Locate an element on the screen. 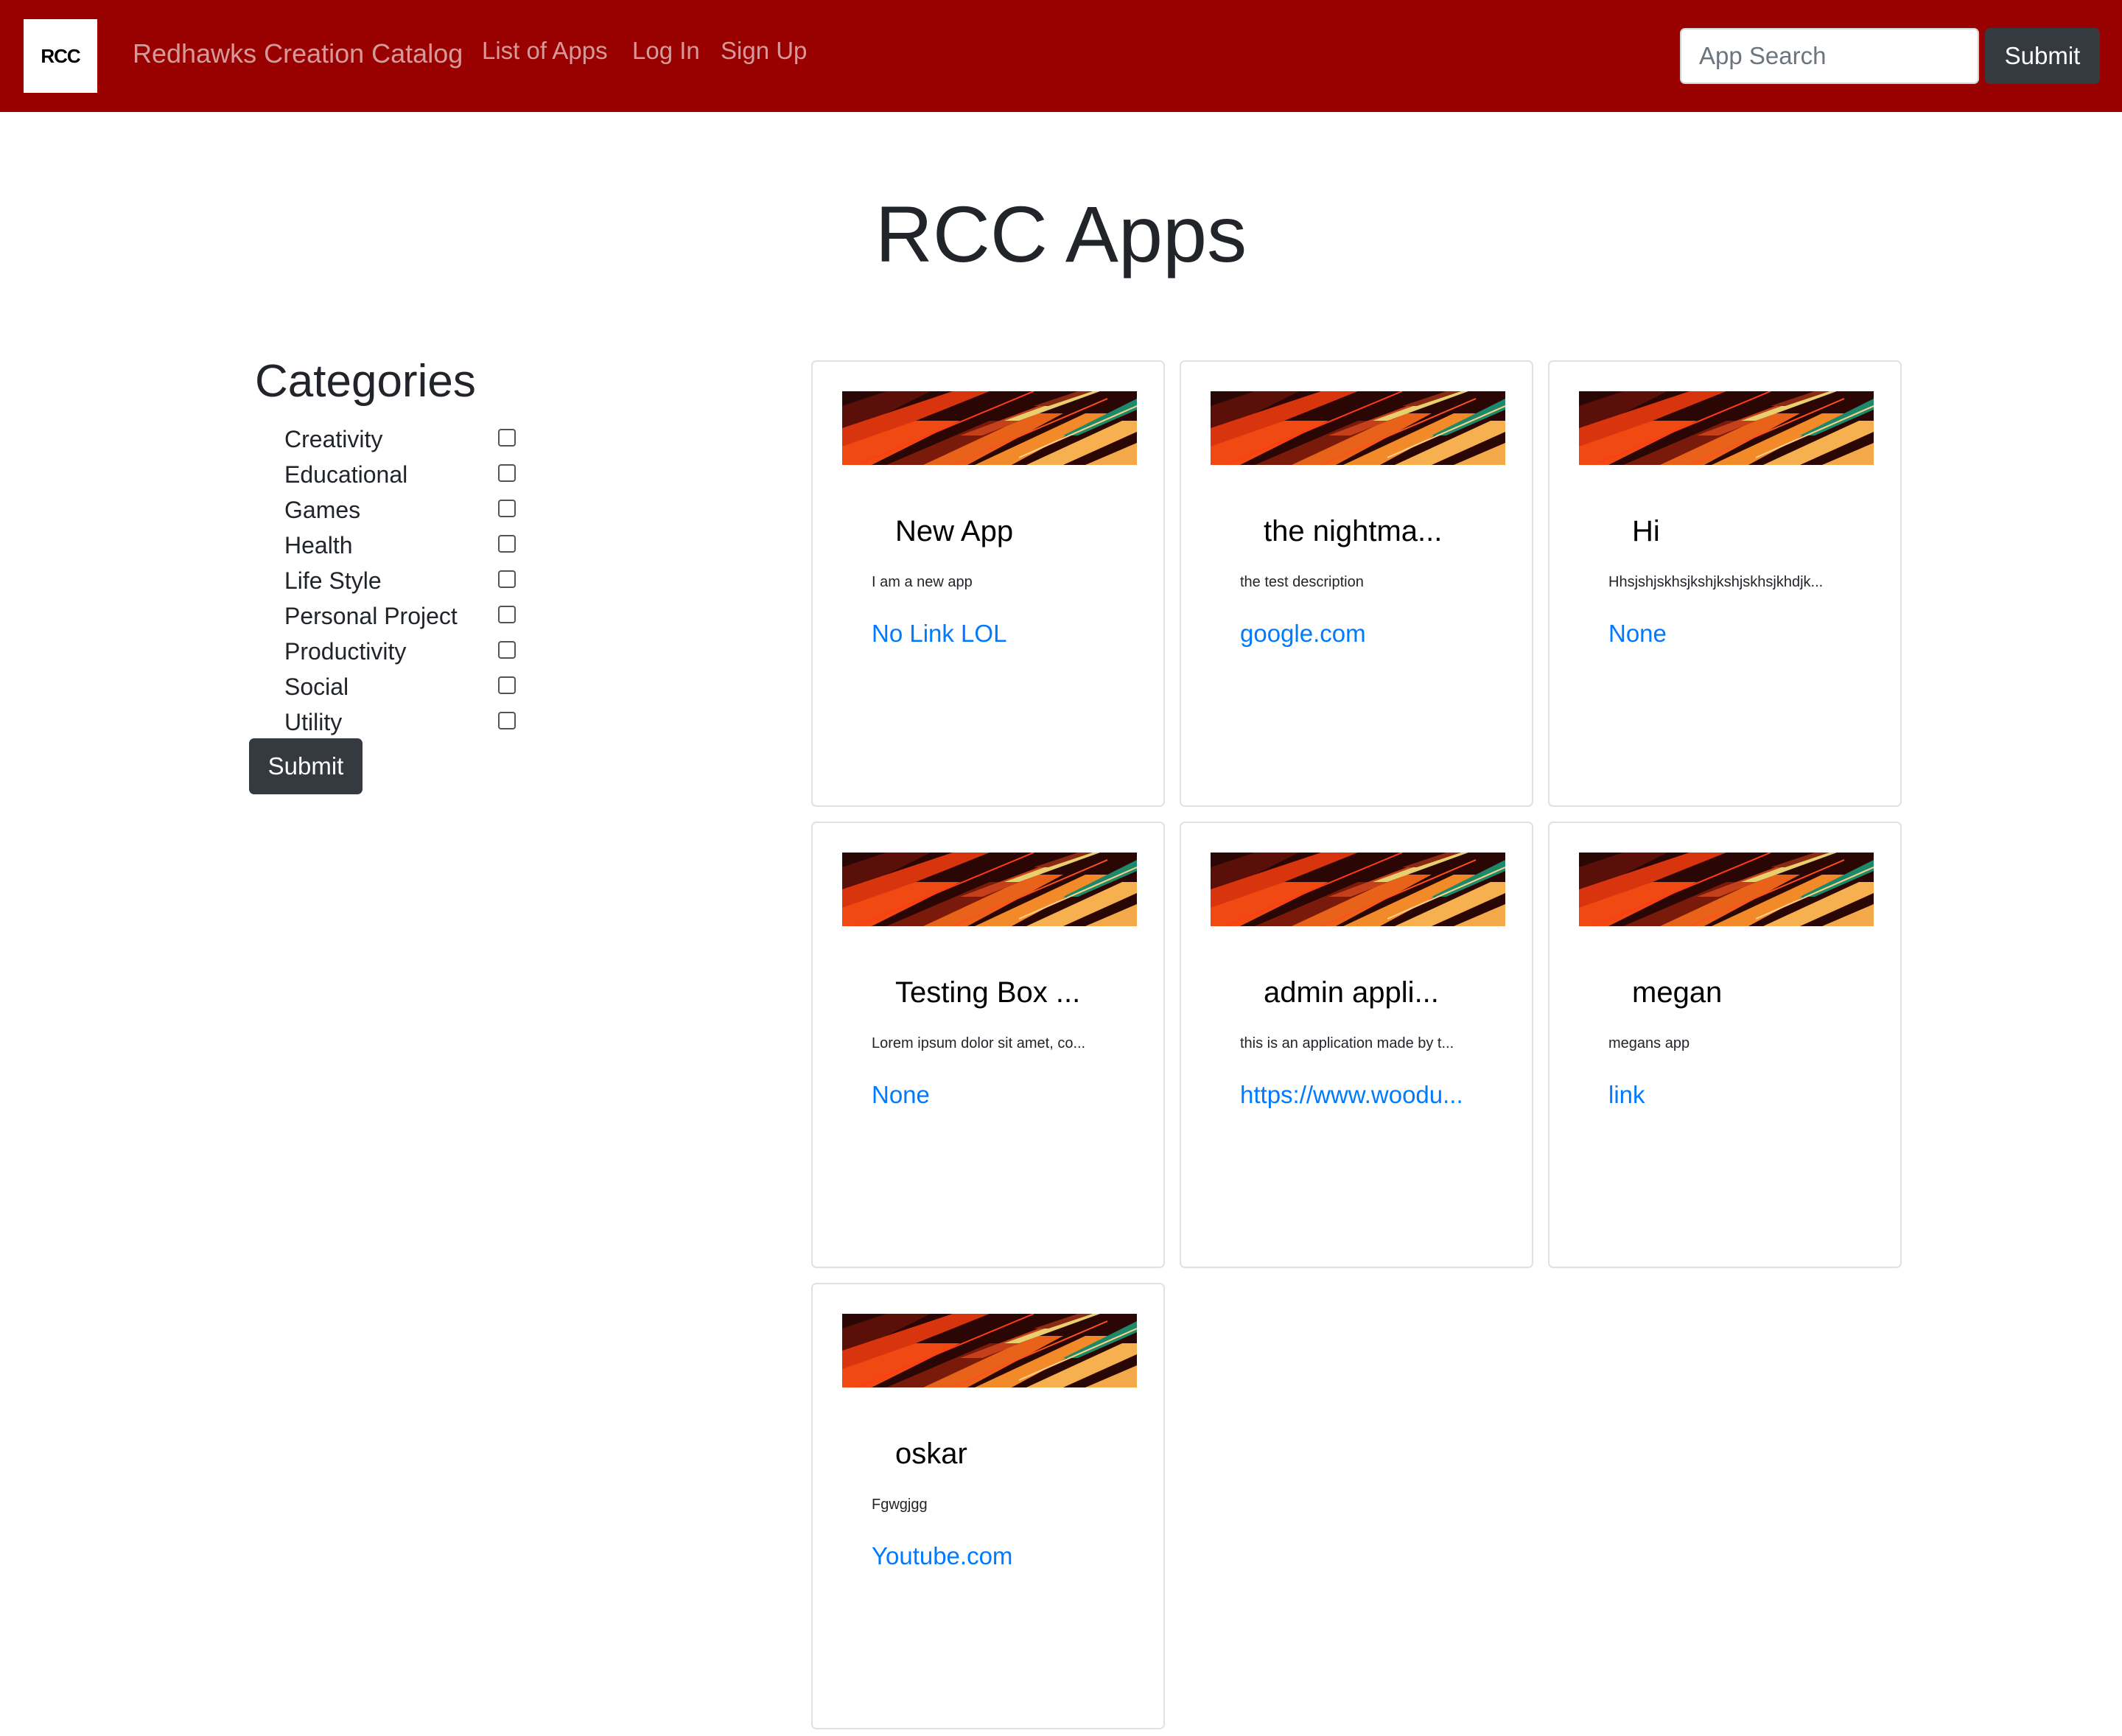  category-label: Utility is located at coordinates (314, 722).